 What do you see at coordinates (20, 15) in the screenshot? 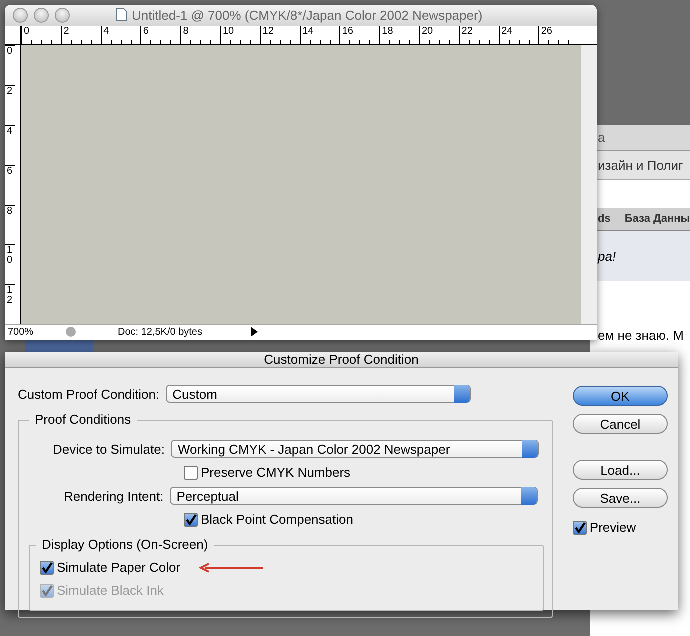
I see `close-button` at bounding box center [20, 15].